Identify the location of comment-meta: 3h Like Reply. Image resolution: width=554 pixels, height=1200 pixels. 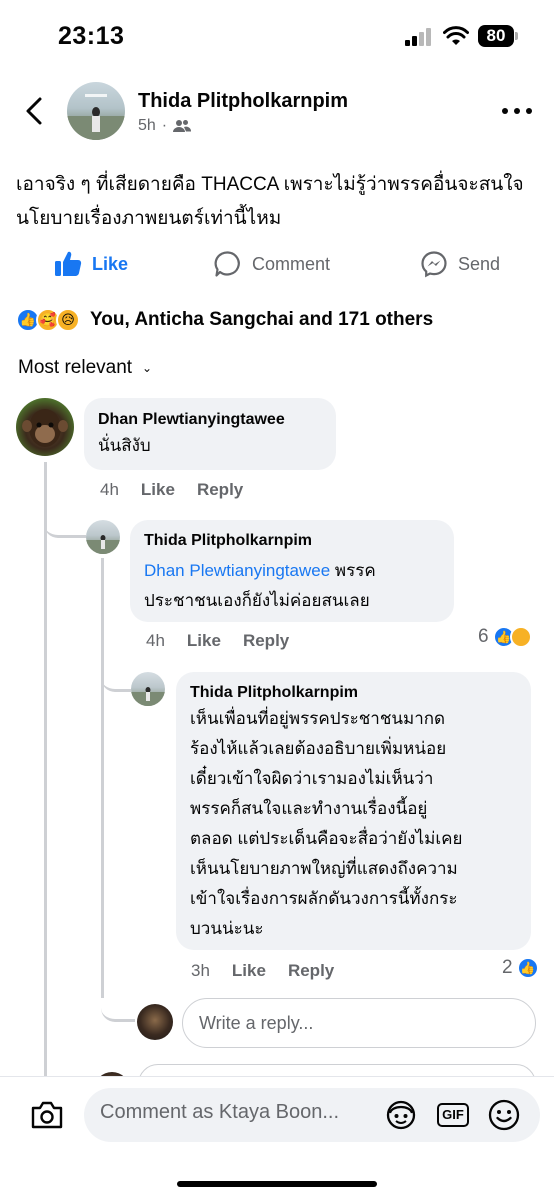
(273, 971).